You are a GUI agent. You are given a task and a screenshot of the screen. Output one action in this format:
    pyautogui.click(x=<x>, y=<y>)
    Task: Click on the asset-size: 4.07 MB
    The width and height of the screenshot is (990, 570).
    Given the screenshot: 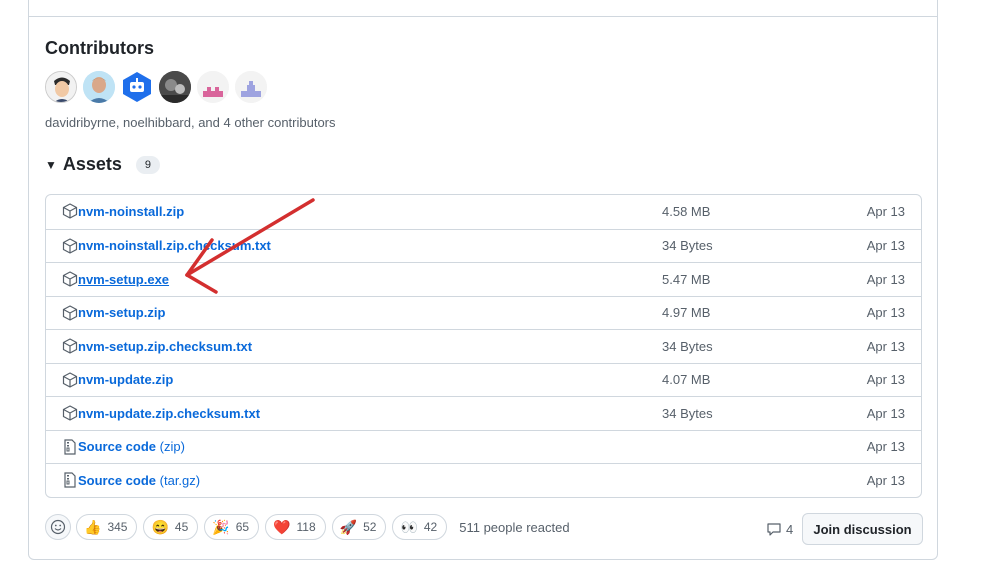 What is the action you would take?
    pyautogui.click(x=686, y=380)
    